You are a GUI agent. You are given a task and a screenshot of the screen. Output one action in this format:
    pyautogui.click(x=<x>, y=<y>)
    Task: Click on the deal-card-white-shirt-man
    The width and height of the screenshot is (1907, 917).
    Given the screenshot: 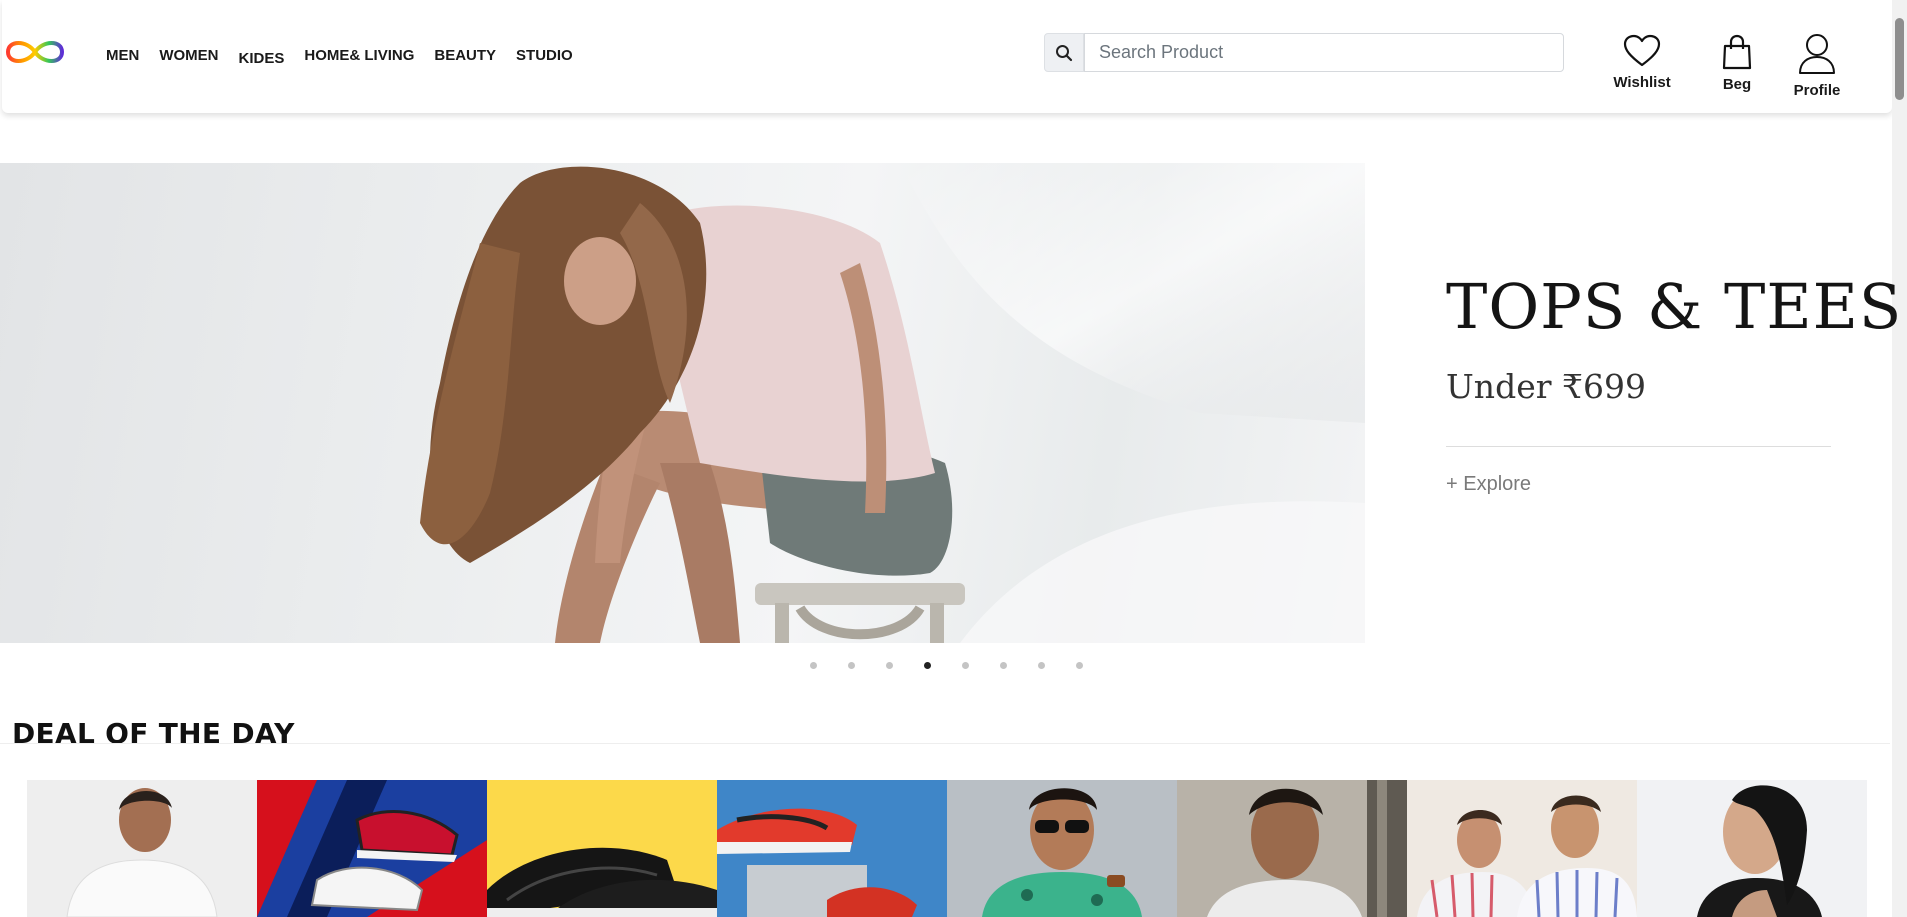 What is the action you would take?
    pyautogui.click(x=142, y=848)
    